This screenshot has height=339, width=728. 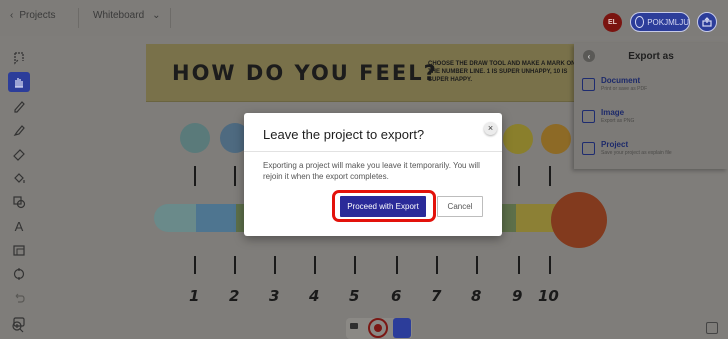 What do you see at coordinates (517, 296) in the screenshot?
I see `scale-number: 9` at bounding box center [517, 296].